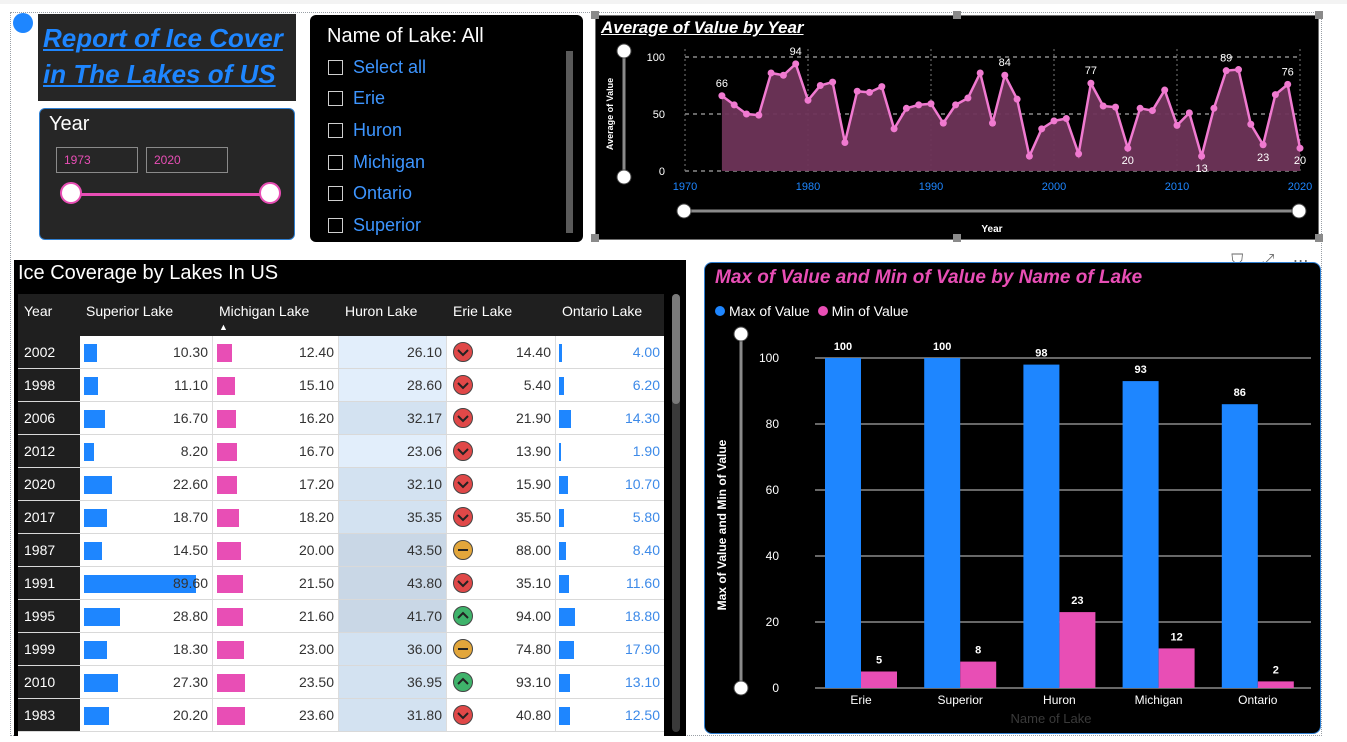 Image resolution: width=1347 pixels, height=742 pixels. I want to click on table-row: 1991 89.60 21.50 43.80 35.10 11.60, so click(341, 583).